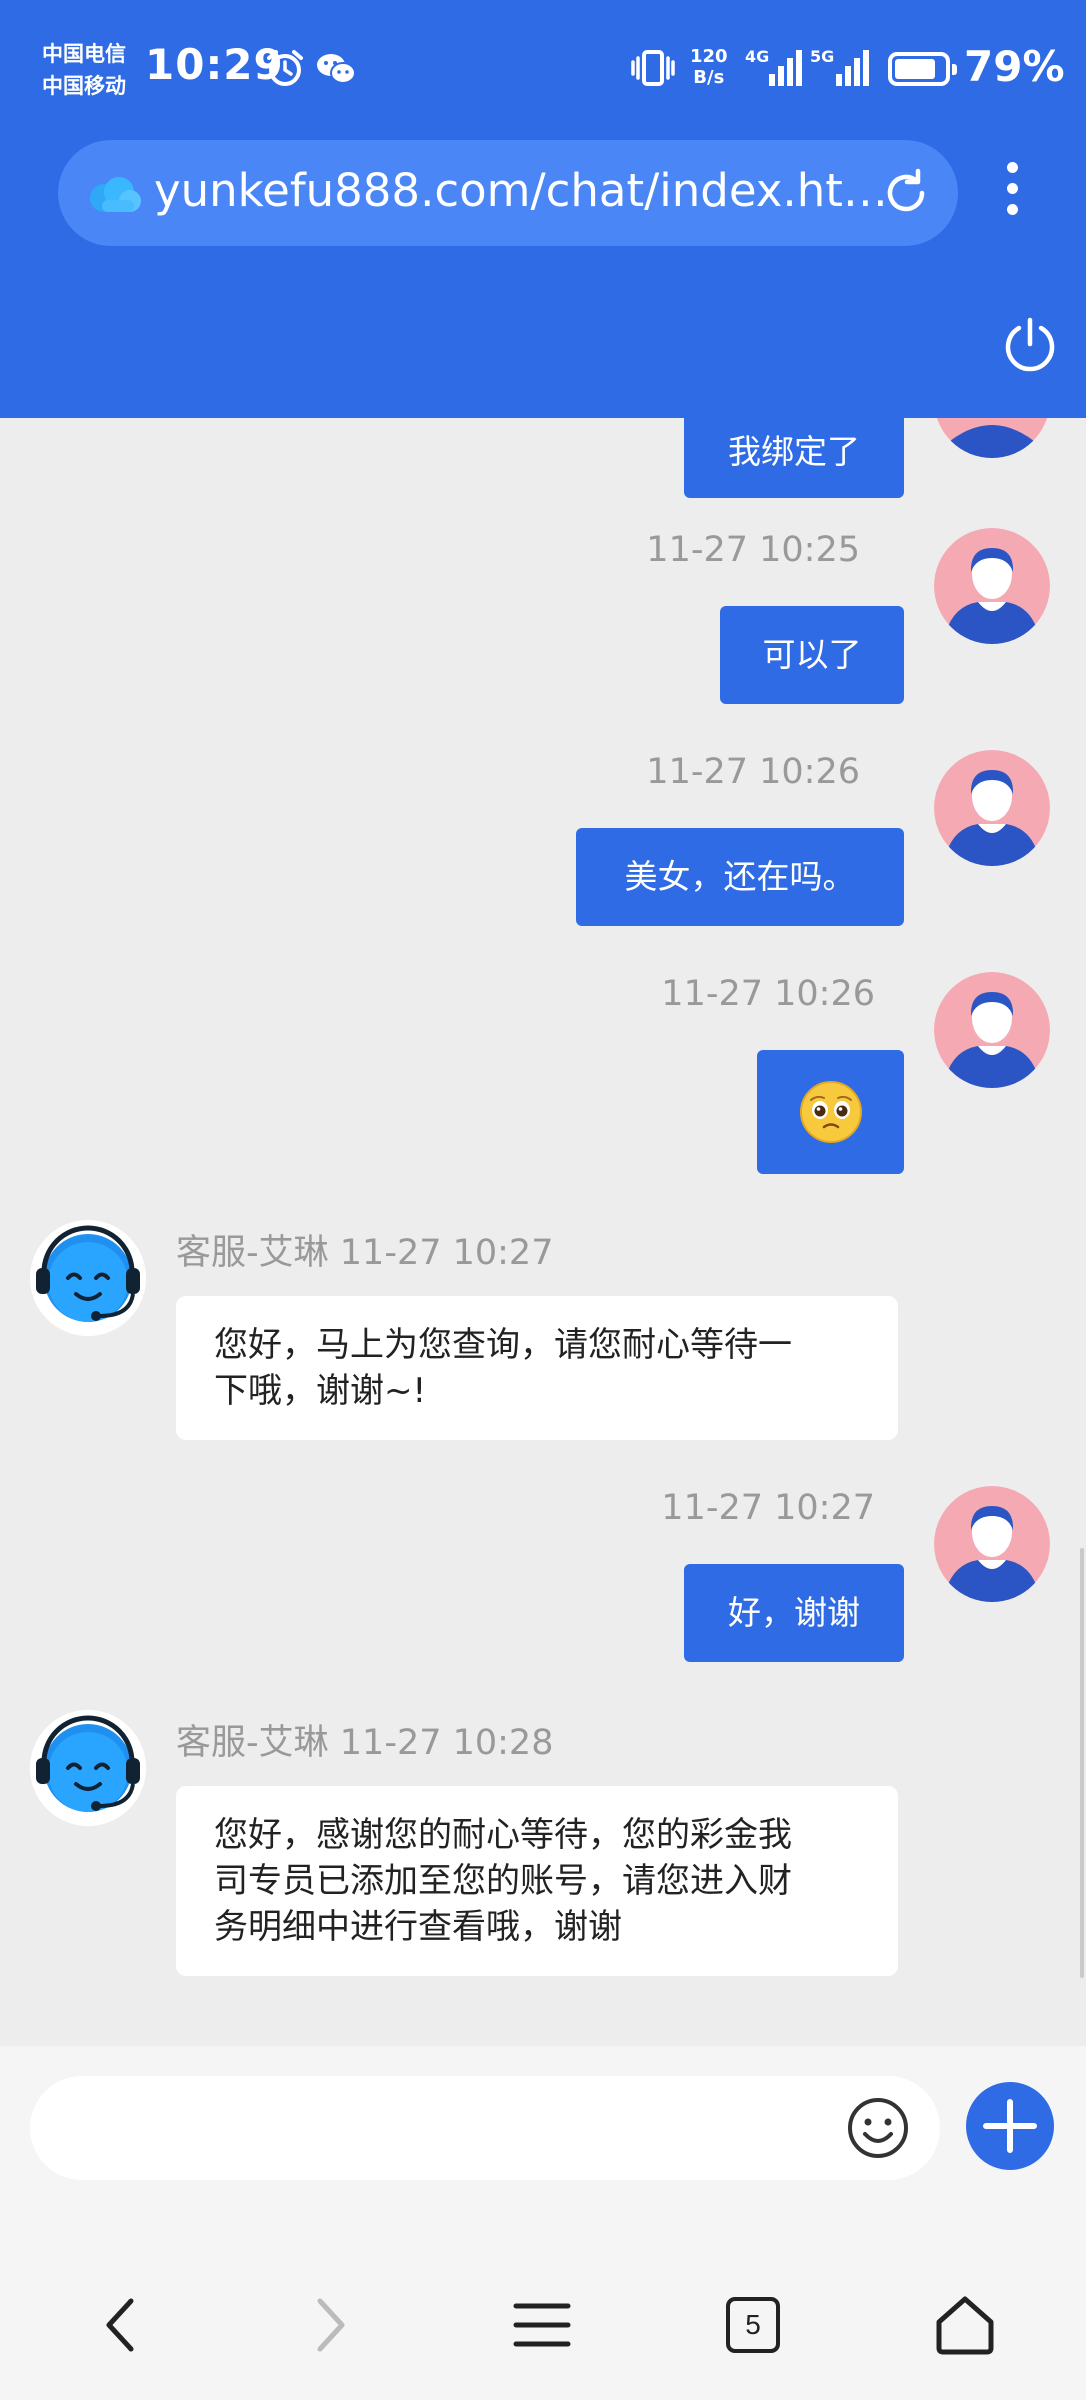 The height and width of the screenshot is (2400, 1086). What do you see at coordinates (709, 77) in the screenshot?
I see `net-speed-unit: B/s` at bounding box center [709, 77].